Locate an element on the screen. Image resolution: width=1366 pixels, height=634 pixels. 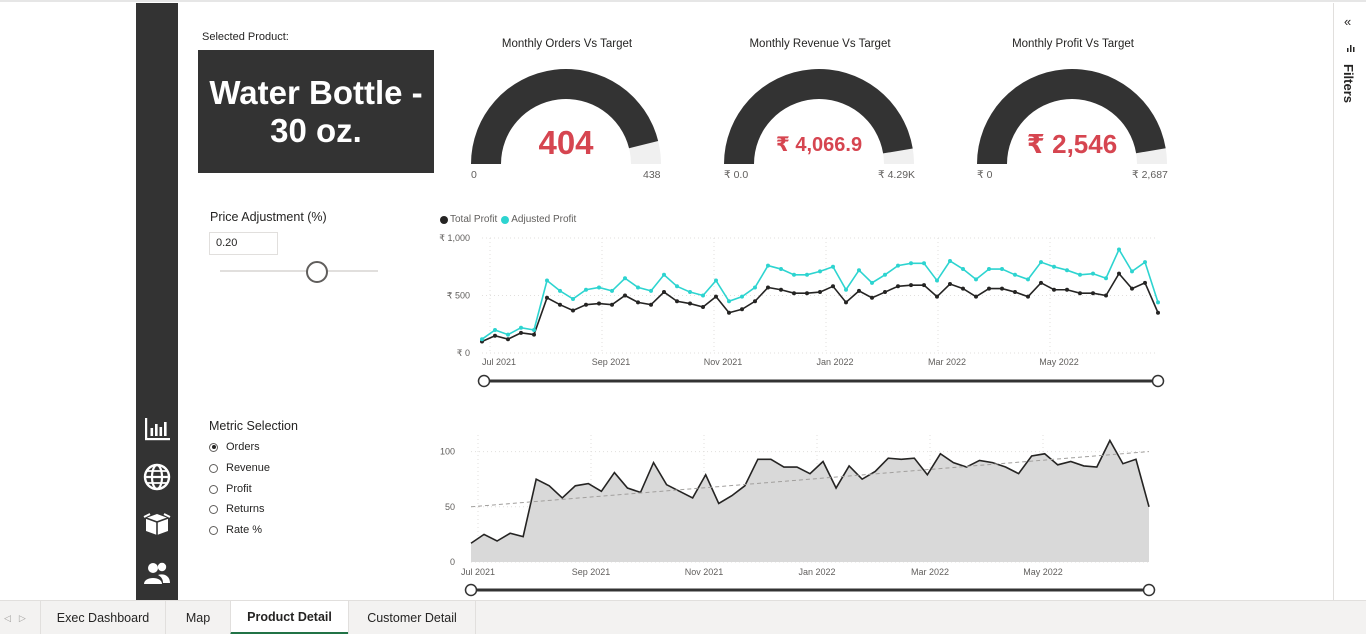
metric-option-revenue: Revenue is located at coordinates (239, 468).